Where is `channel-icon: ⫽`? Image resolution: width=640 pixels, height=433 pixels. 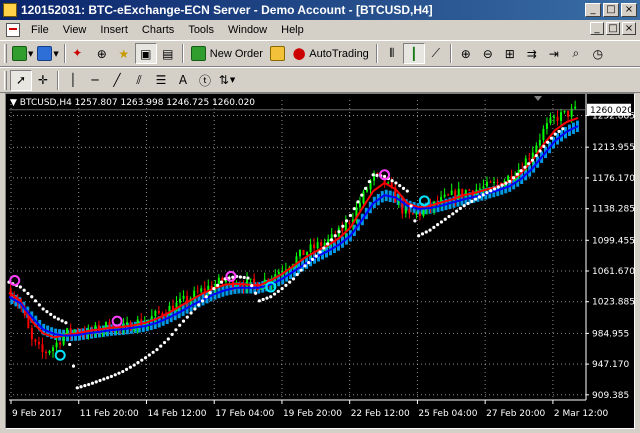 channel-icon: ⫽ is located at coordinates (139, 79).